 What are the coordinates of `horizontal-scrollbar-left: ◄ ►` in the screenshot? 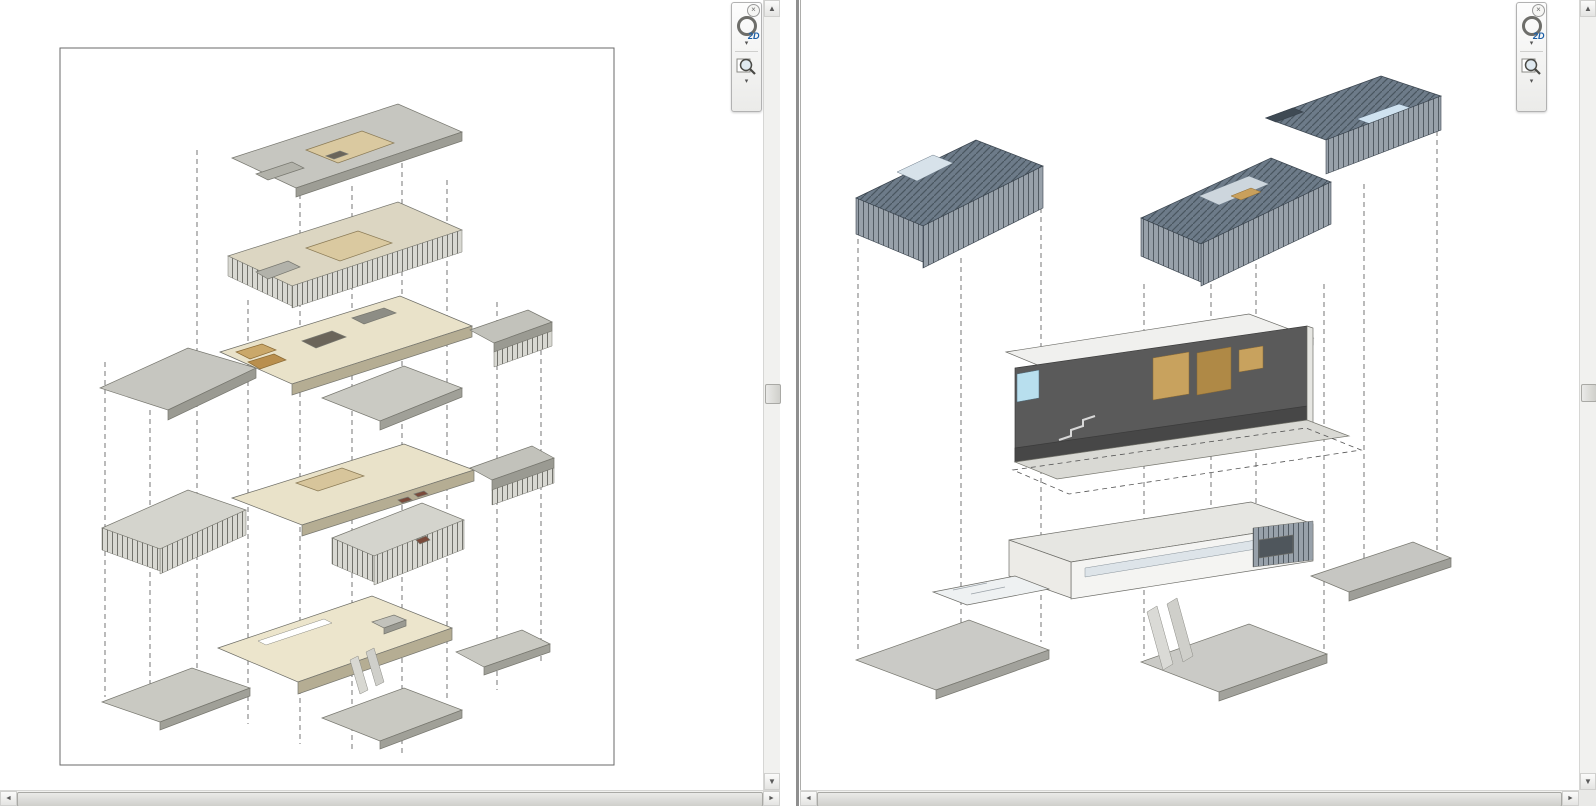 It's located at (390, 798).